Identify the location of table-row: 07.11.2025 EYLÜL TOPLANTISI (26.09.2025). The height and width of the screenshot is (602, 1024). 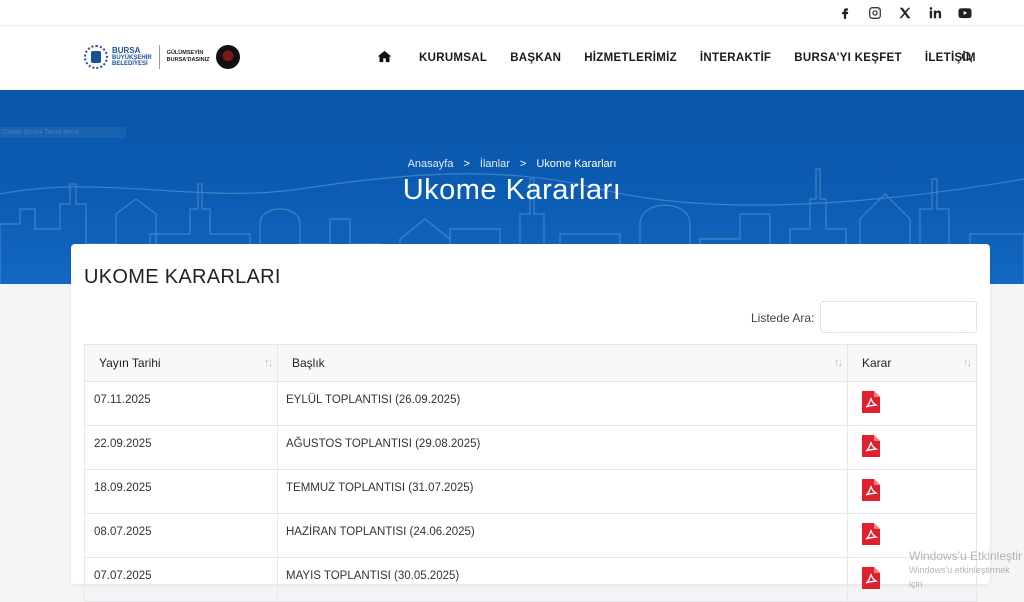
(530, 403).